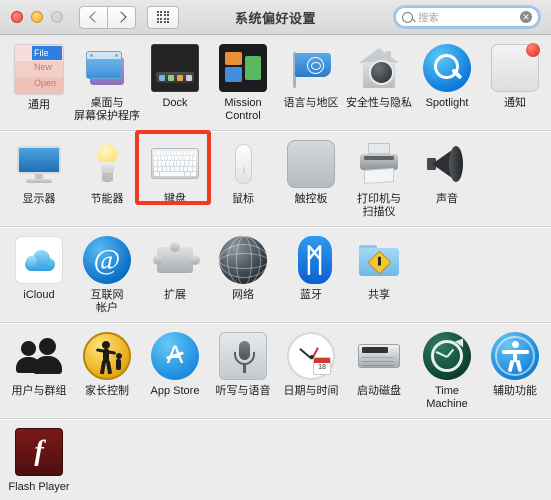  Describe the element at coordinates (311, 391) in the screenshot. I see `pref-label: 日期与时间` at that location.